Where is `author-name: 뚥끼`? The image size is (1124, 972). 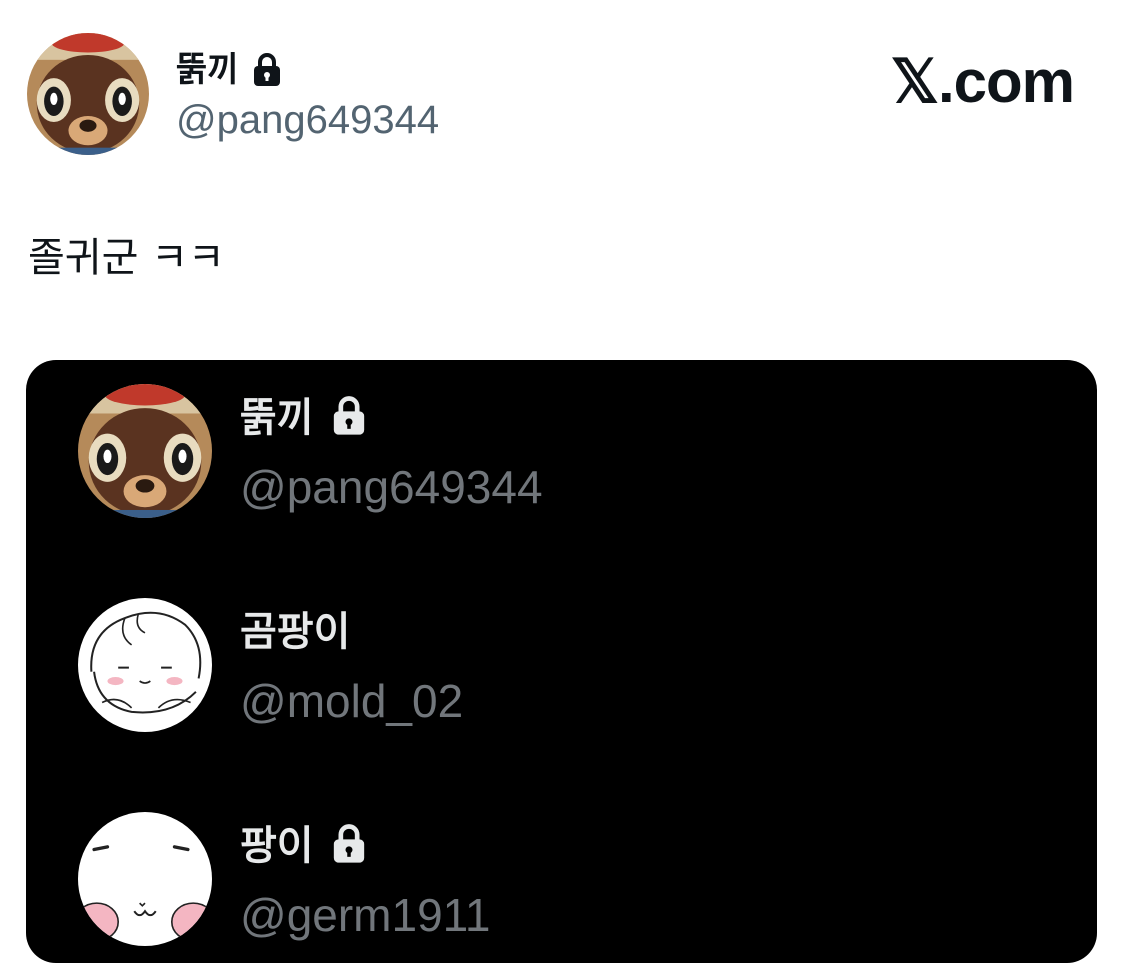
author-name: 뚥끼 is located at coordinates (207, 70).